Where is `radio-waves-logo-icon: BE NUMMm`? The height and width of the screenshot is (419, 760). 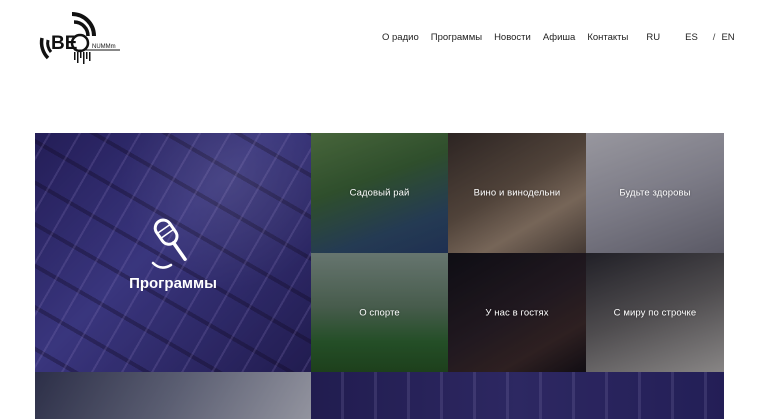
radio-waves-logo-icon: BE NUMMm is located at coordinates (79, 38).